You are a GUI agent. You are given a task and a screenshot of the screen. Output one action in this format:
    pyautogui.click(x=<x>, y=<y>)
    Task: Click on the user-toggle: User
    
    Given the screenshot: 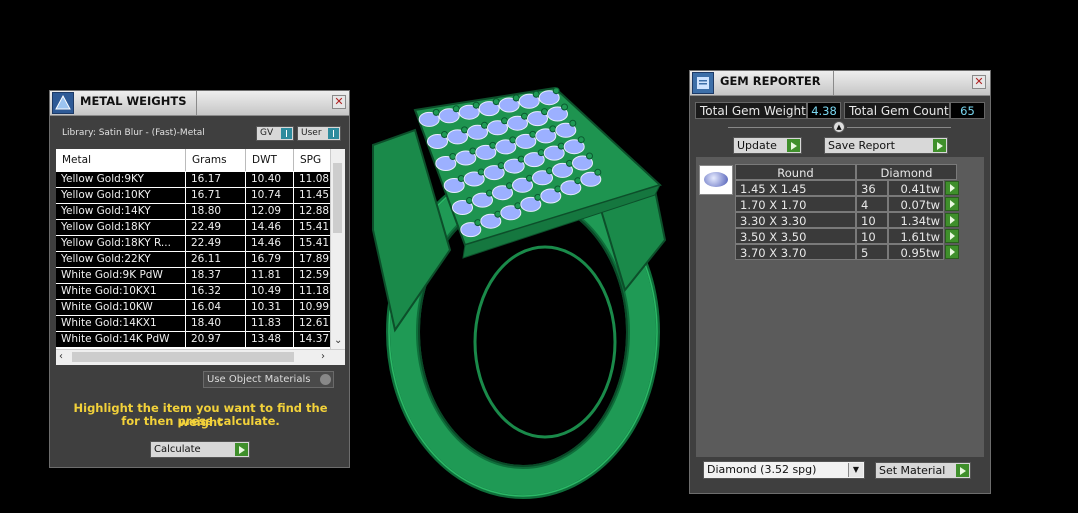 What is the action you would take?
    pyautogui.click(x=319, y=133)
    